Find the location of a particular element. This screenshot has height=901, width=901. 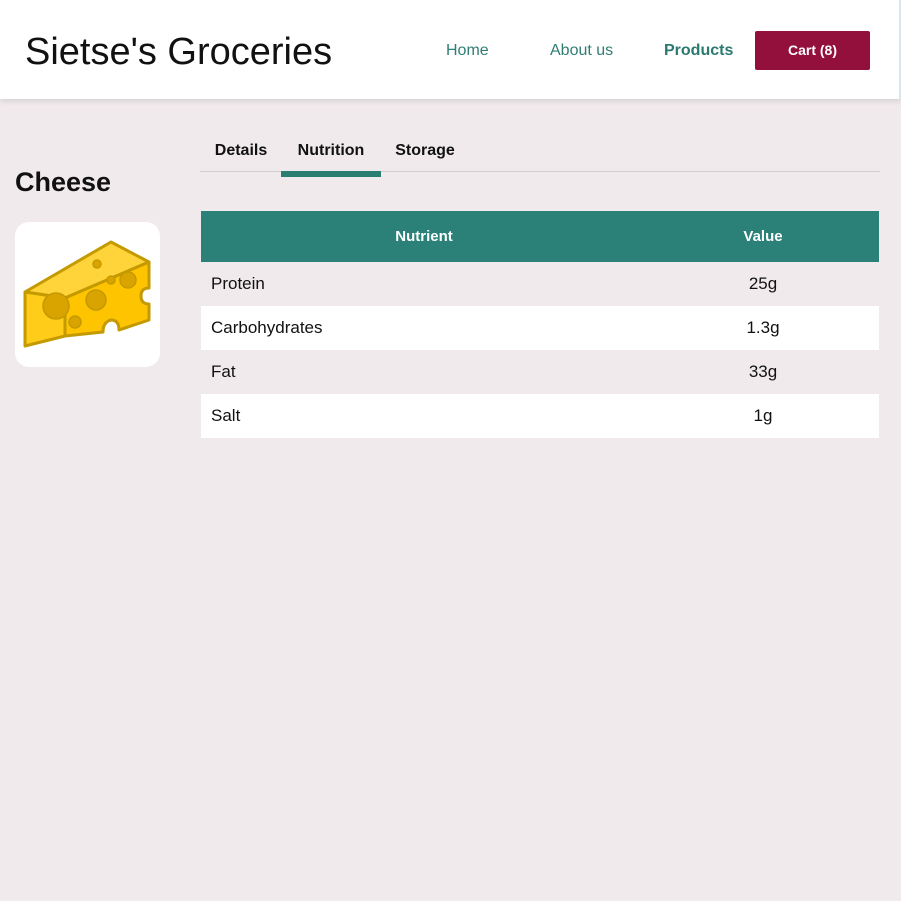

column-header-value: Value is located at coordinates (763, 236).